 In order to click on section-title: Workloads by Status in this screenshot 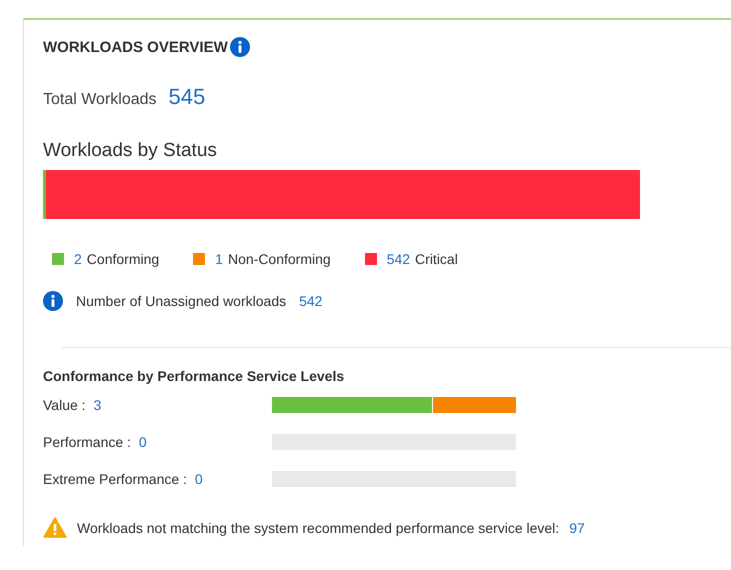, I will do `click(130, 151)`.